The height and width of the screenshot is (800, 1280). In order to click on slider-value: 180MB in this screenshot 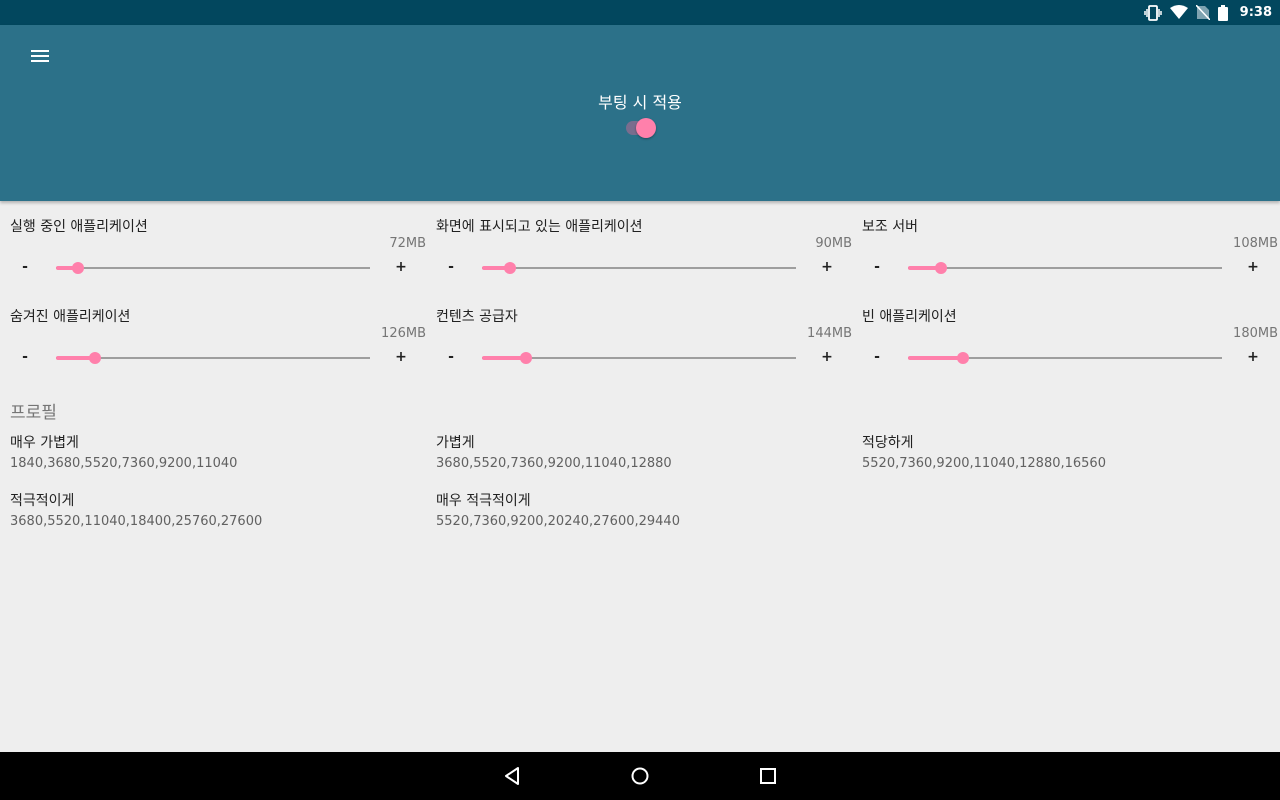, I will do `click(1255, 333)`.